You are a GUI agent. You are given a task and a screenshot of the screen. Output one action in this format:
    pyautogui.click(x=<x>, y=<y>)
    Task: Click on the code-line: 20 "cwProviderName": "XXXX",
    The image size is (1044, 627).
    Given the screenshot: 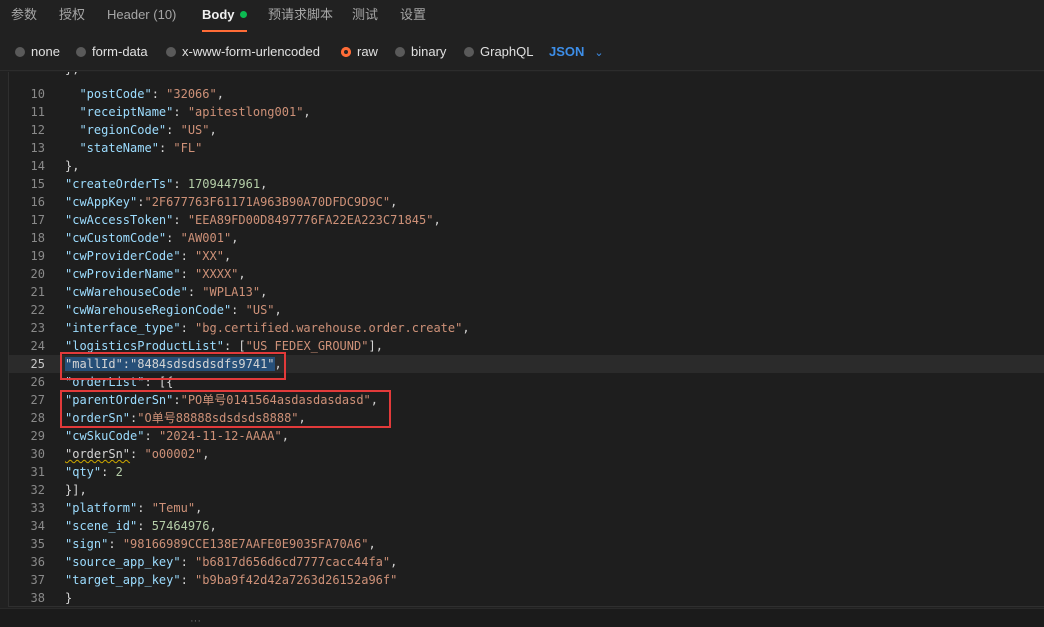 What is the action you would take?
    pyautogui.click(x=526, y=274)
    